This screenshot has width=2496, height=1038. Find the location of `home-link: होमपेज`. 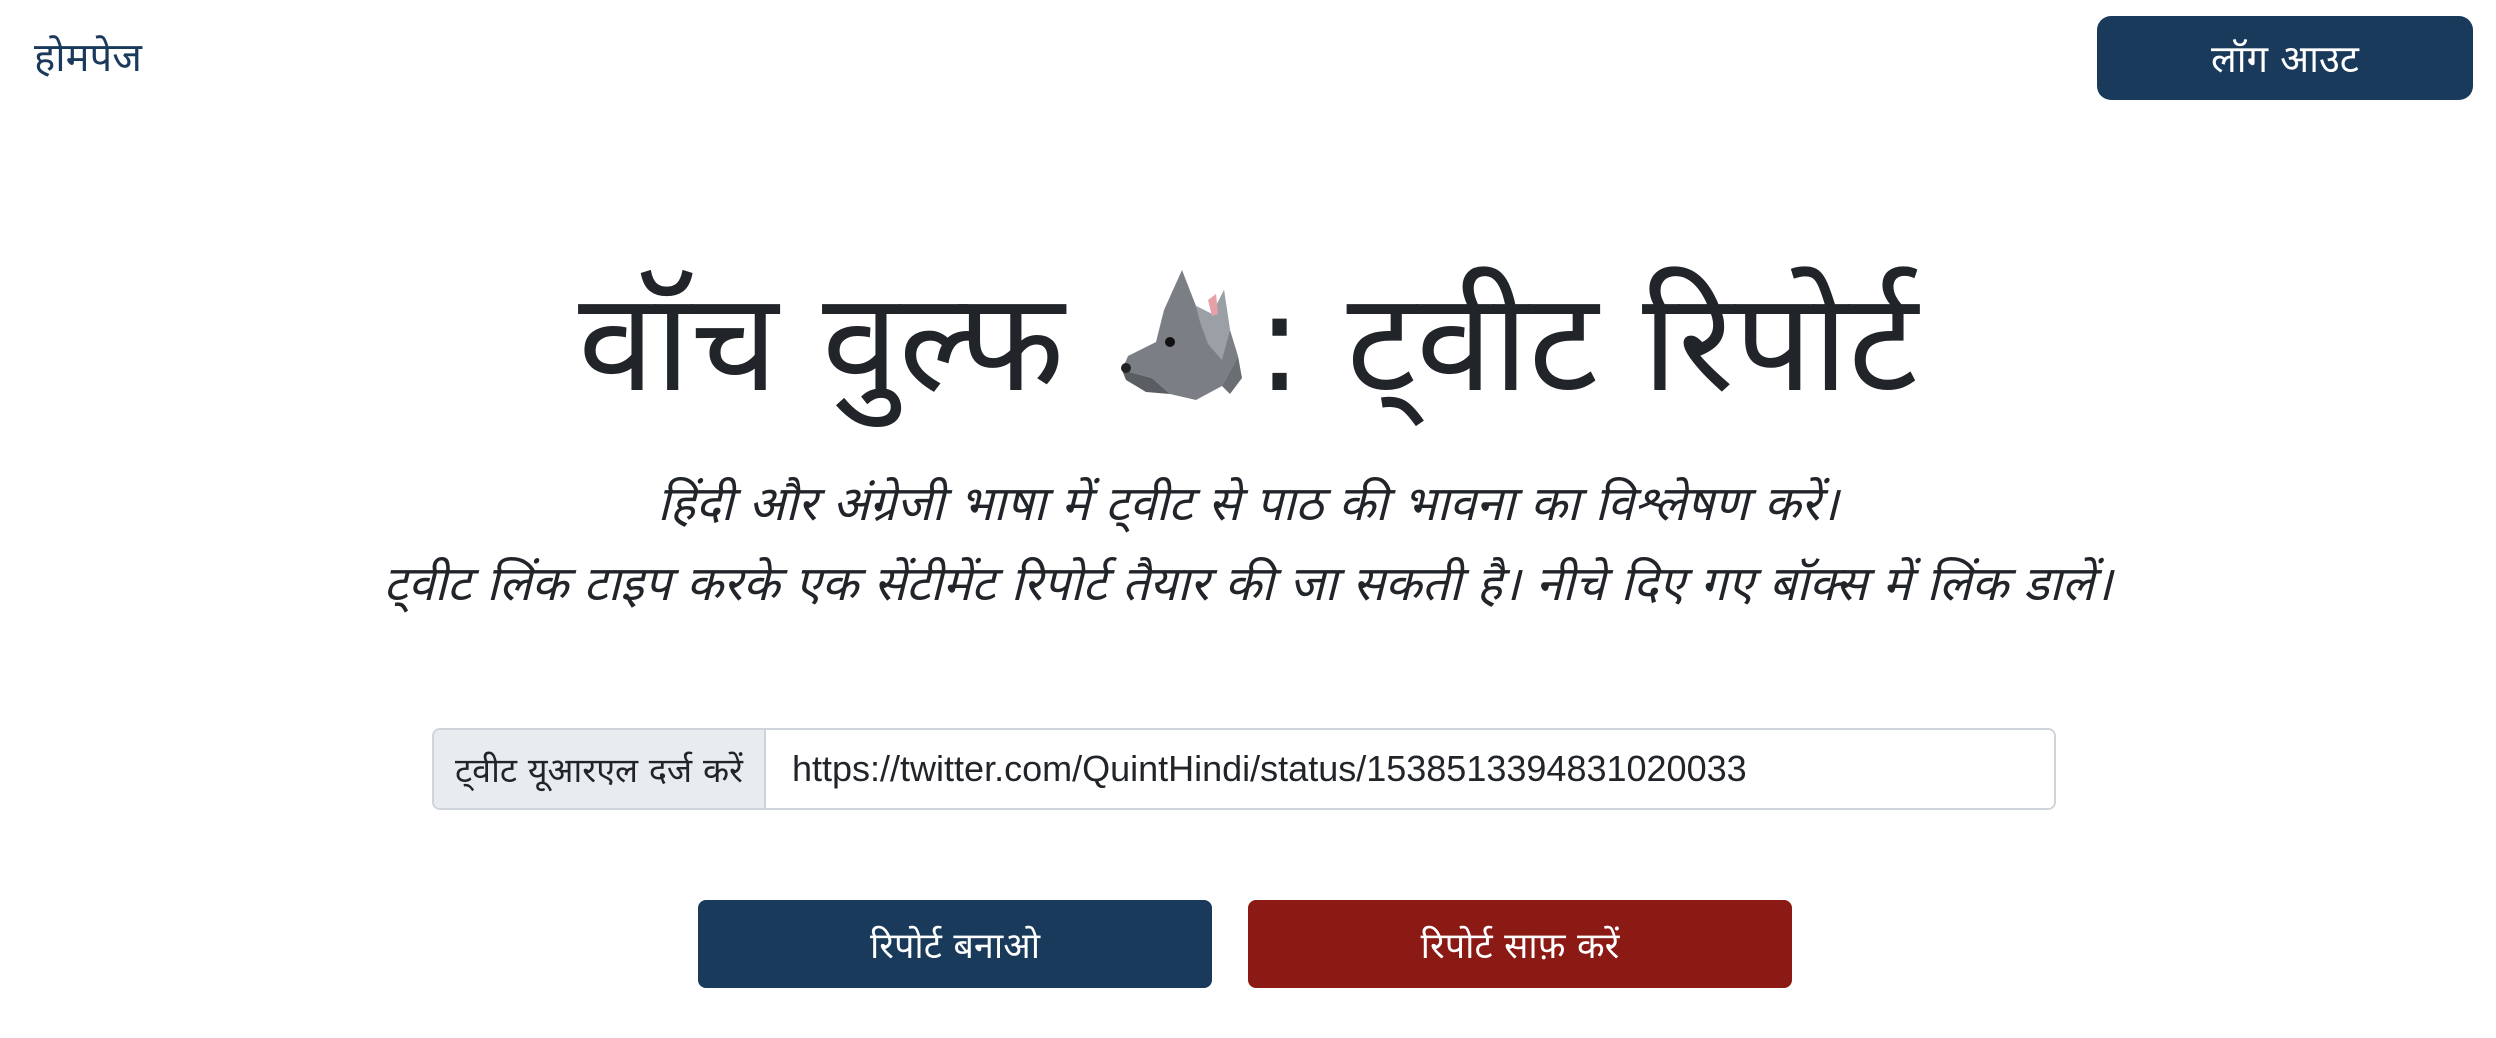

home-link: होमपेज is located at coordinates (88, 55).